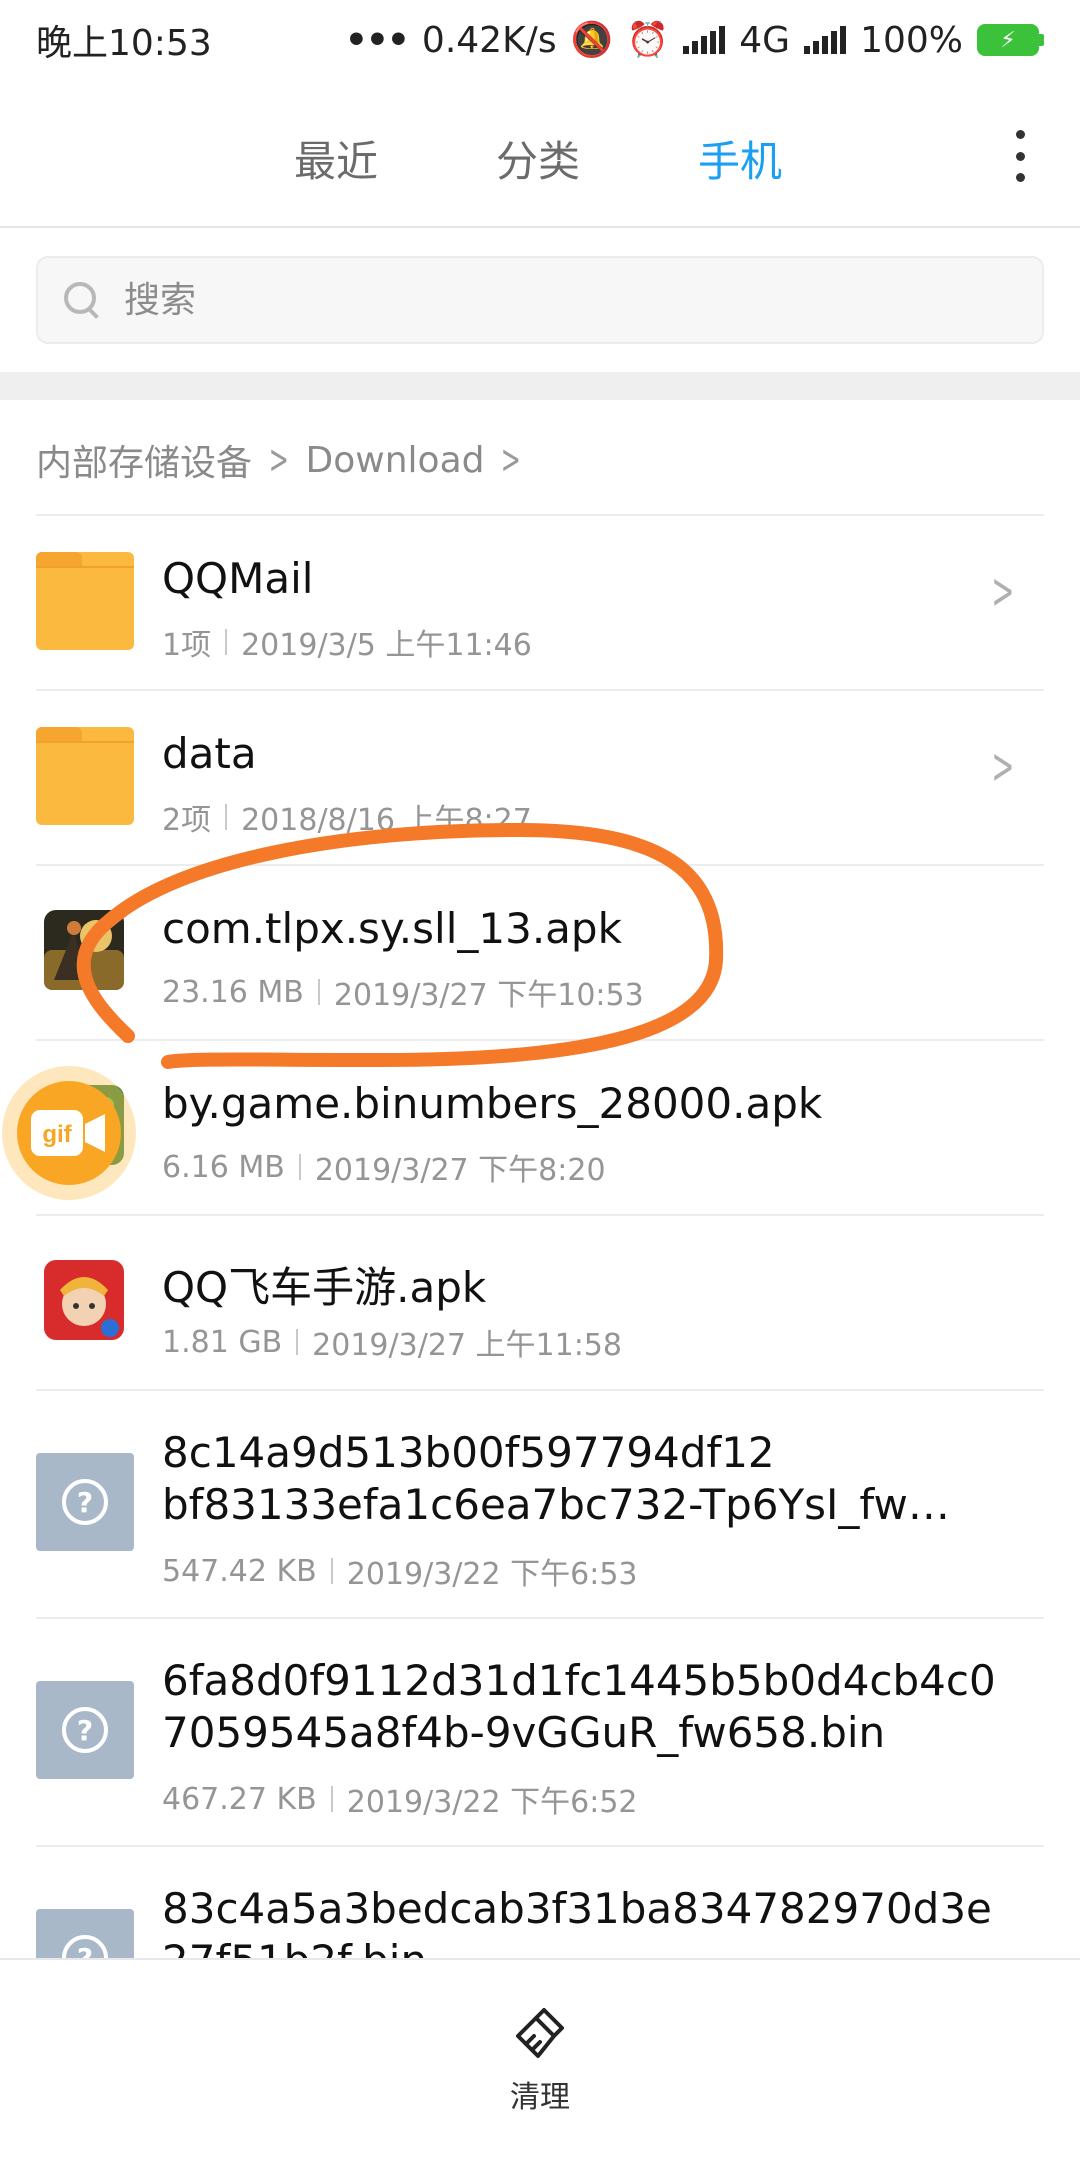 The image size is (1080, 2160). Describe the element at coordinates (648, 40) in the screenshot. I see `alarm-icon: ⏰` at that location.